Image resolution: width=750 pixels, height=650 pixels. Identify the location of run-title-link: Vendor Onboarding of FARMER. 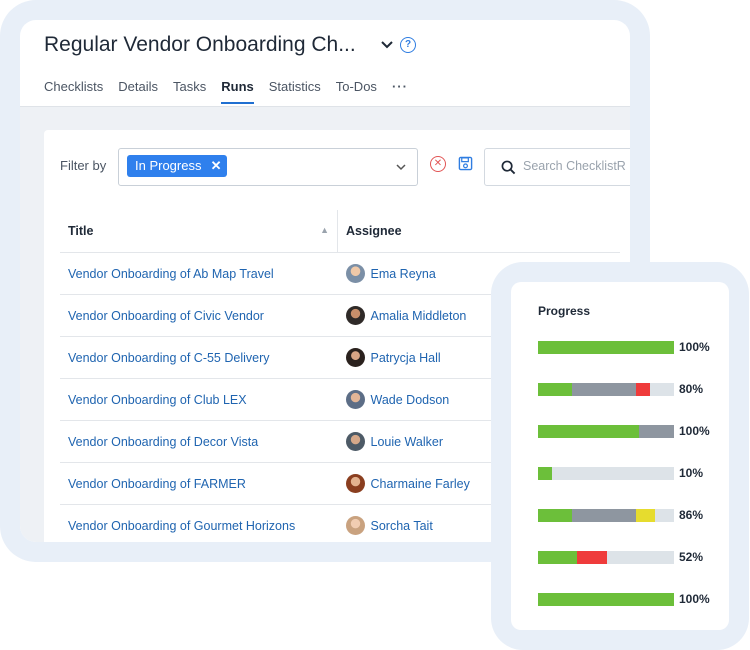
(199, 483).